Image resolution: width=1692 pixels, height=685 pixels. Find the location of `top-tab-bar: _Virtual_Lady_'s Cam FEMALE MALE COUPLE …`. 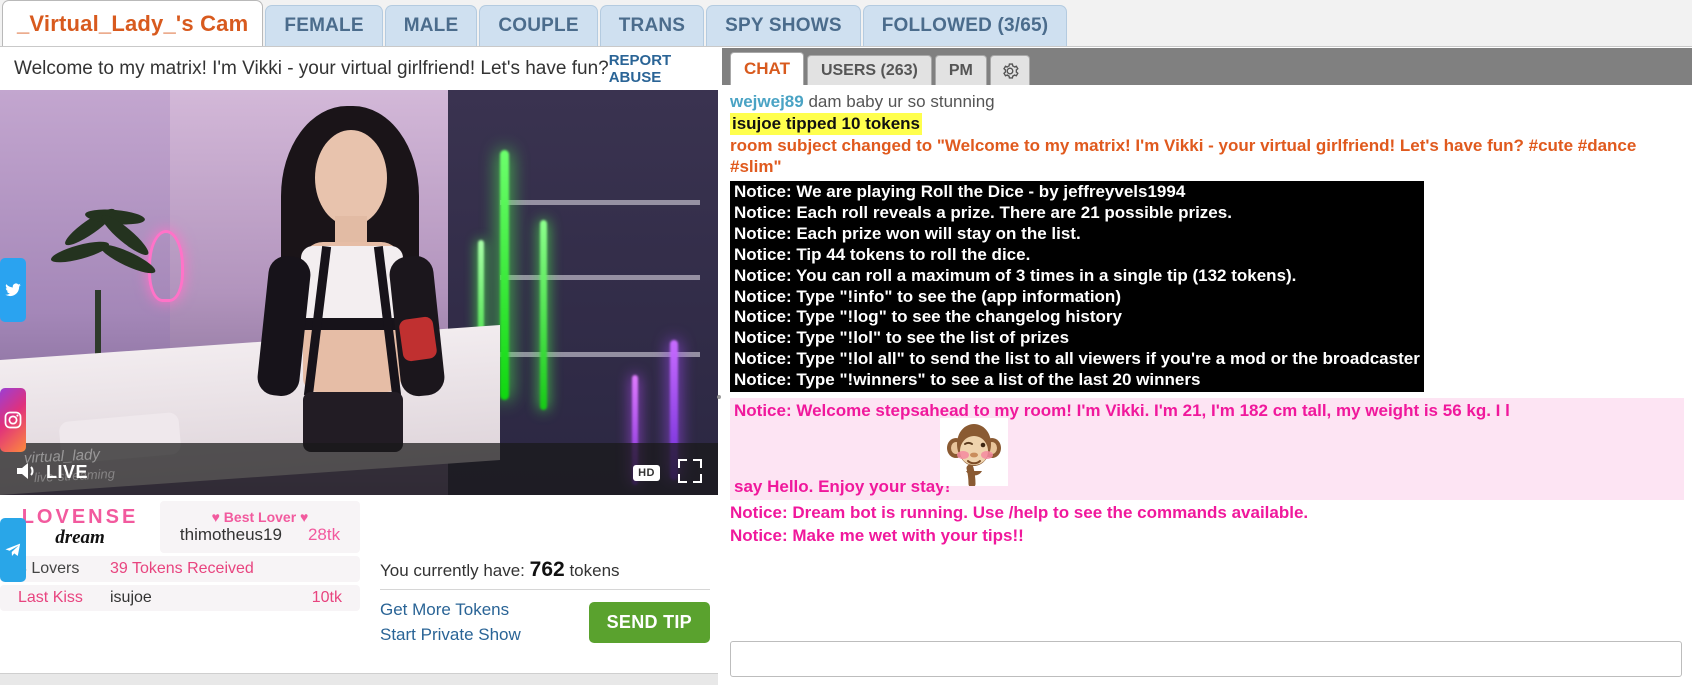

top-tab-bar: _Virtual_Lady_'s Cam FEMALE MALE COUPLE … is located at coordinates (846, 23).